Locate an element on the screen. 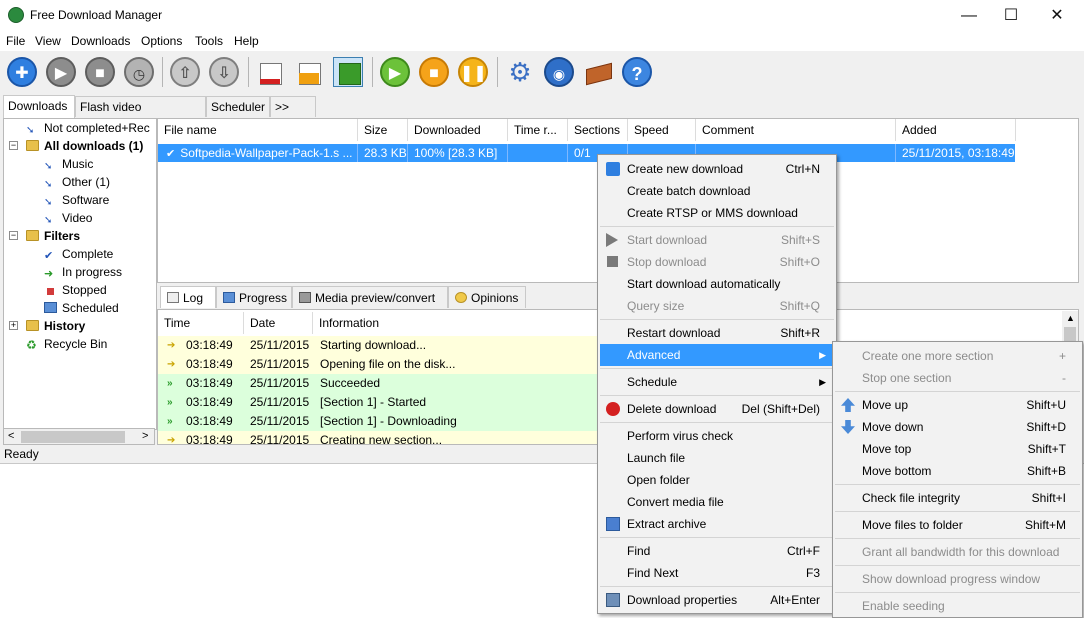 The height and width of the screenshot is (618, 1084). tree-item-music: ➘ Music is located at coordinates (68, 164).